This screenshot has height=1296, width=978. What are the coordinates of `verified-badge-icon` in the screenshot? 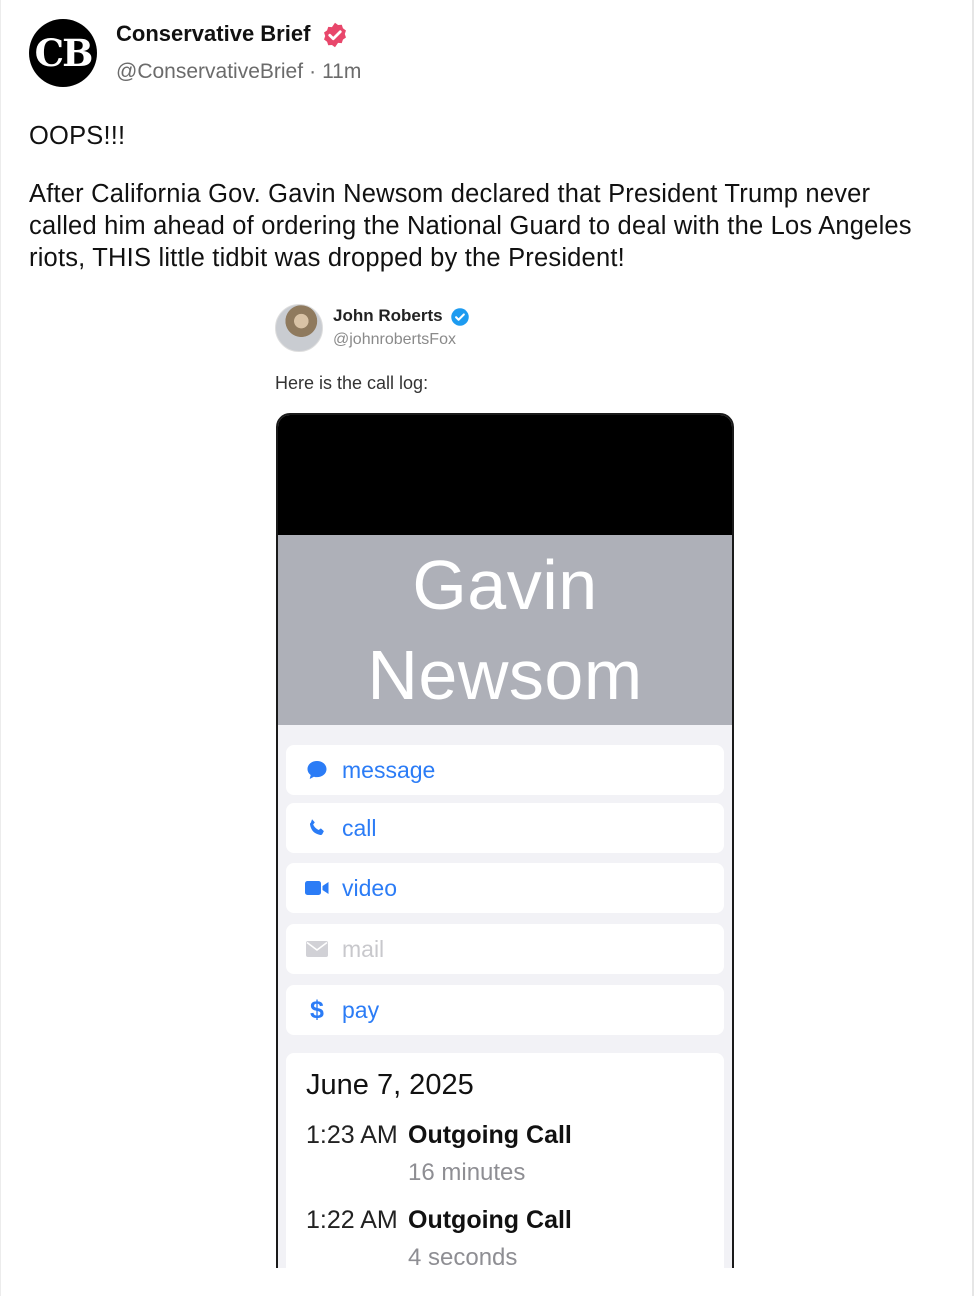 It's located at (335, 35).